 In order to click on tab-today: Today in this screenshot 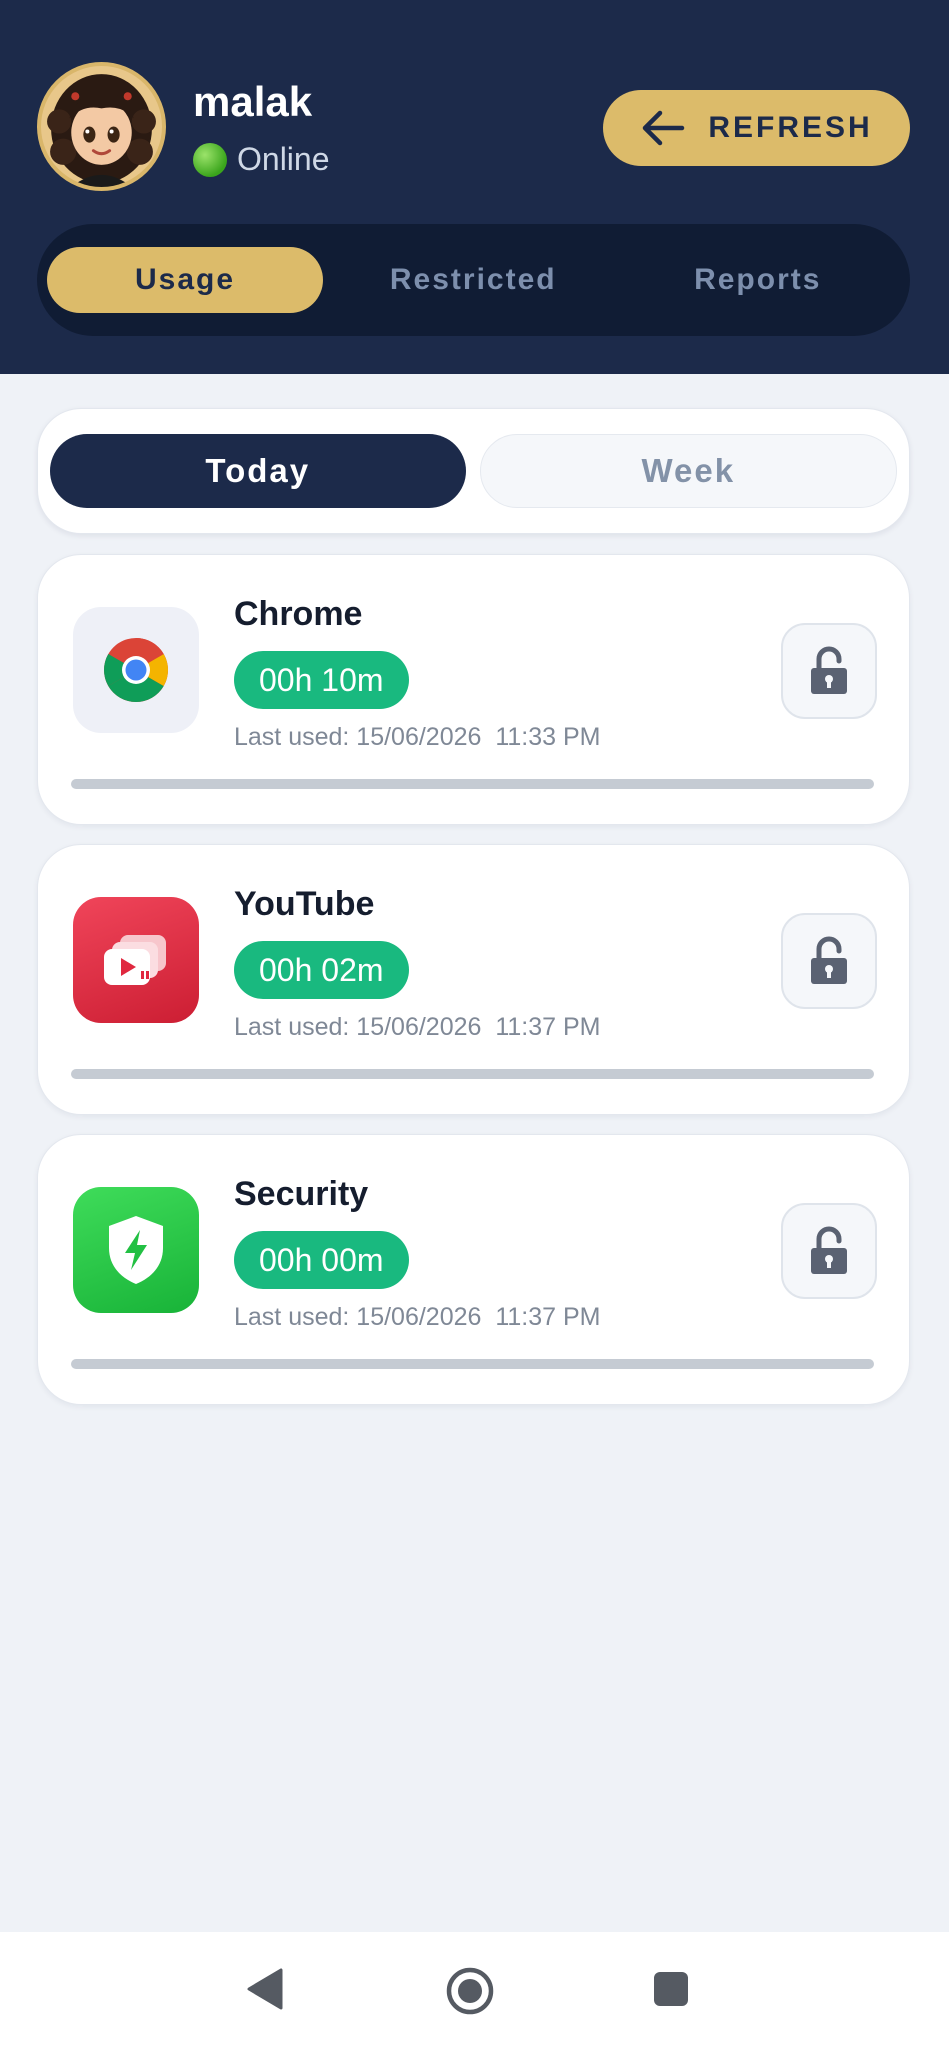, I will do `click(258, 471)`.